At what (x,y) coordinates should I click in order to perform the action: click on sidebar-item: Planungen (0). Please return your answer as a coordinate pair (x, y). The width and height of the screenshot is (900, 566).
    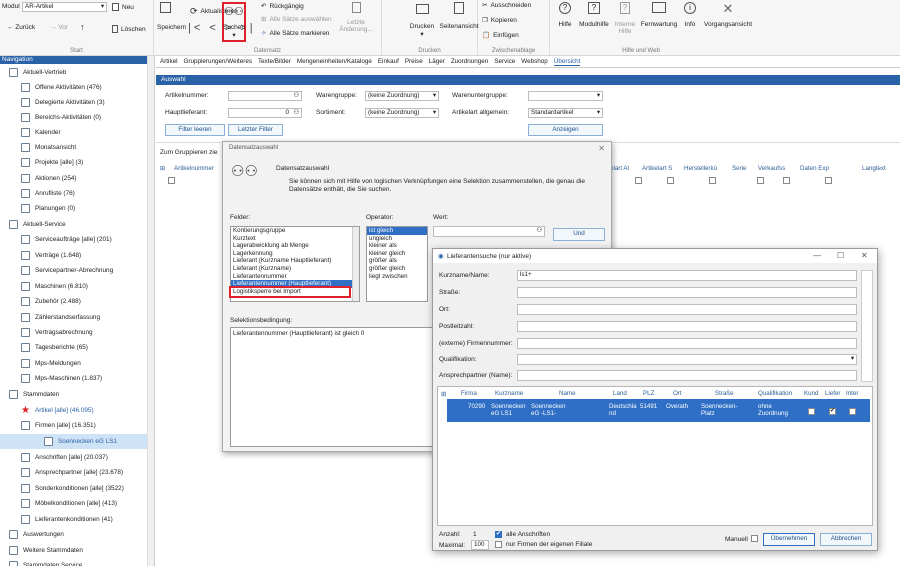
    Looking at the image, I should click on (74, 208).